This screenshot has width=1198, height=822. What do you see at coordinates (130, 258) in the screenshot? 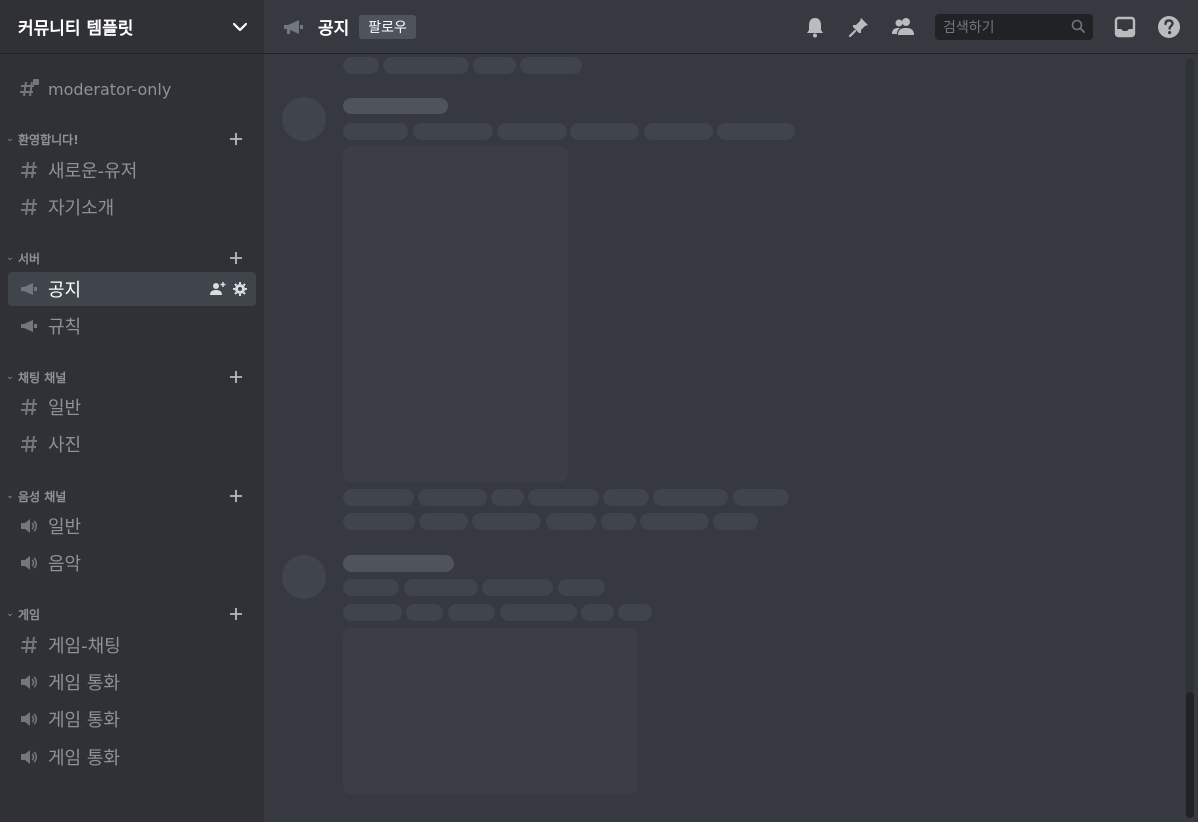
I see `category-server: ⌄ 서버` at bounding box center [130, 258].